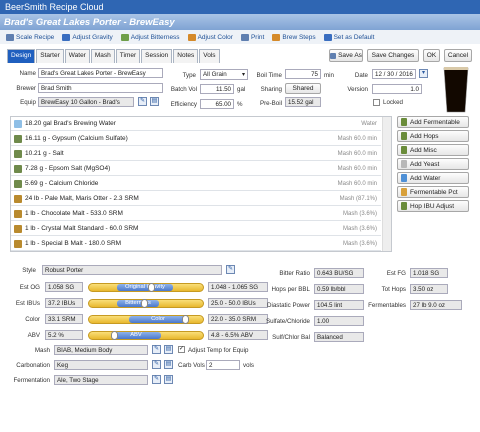 The height and width of the screenshot is (432, 480). What do you see at coordinates (100, 88) in the screenshot?
I see `brewer-field: Brad Smith` at bounding box center [100, 88].